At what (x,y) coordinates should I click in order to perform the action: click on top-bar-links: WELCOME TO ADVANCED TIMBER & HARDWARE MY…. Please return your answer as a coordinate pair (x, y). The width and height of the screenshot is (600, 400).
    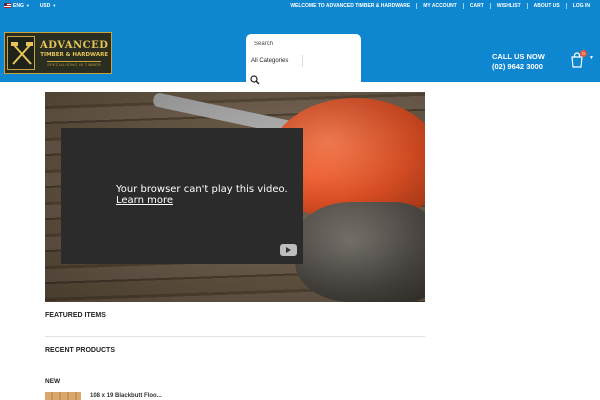
    Looking at the image, I should click on (440, 6).